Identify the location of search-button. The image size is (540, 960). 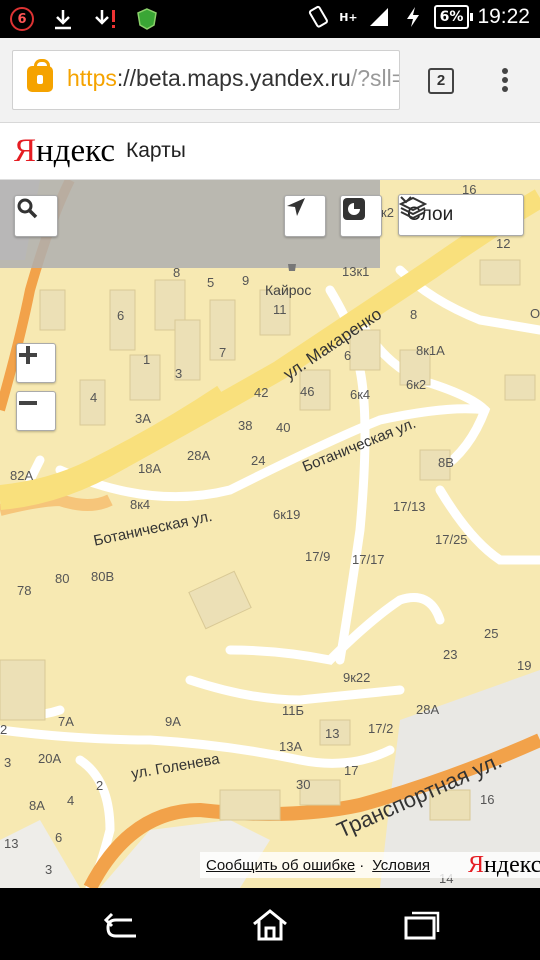
(36, 216).